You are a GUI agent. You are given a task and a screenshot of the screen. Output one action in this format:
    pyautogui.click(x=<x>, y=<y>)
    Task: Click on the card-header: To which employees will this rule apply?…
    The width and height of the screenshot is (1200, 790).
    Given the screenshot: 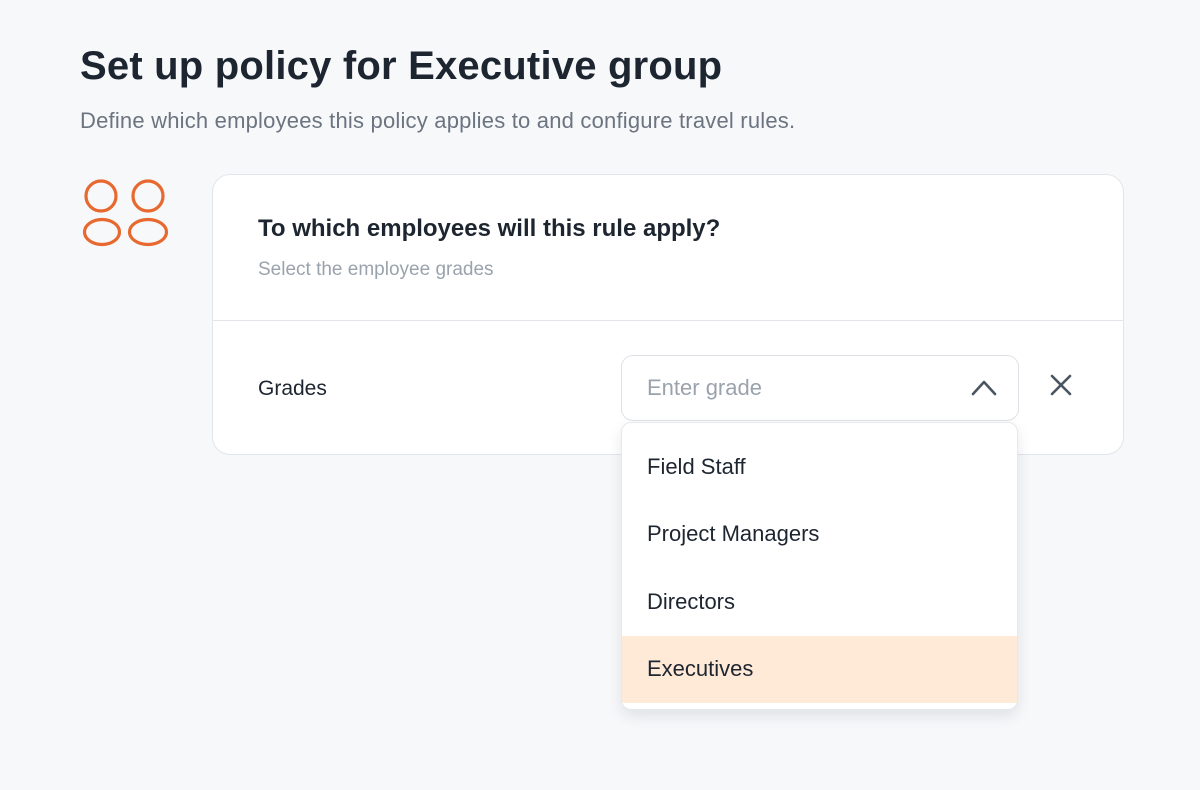 What is the action you would take?
    pyautogui.click(x=668, y=248)
    